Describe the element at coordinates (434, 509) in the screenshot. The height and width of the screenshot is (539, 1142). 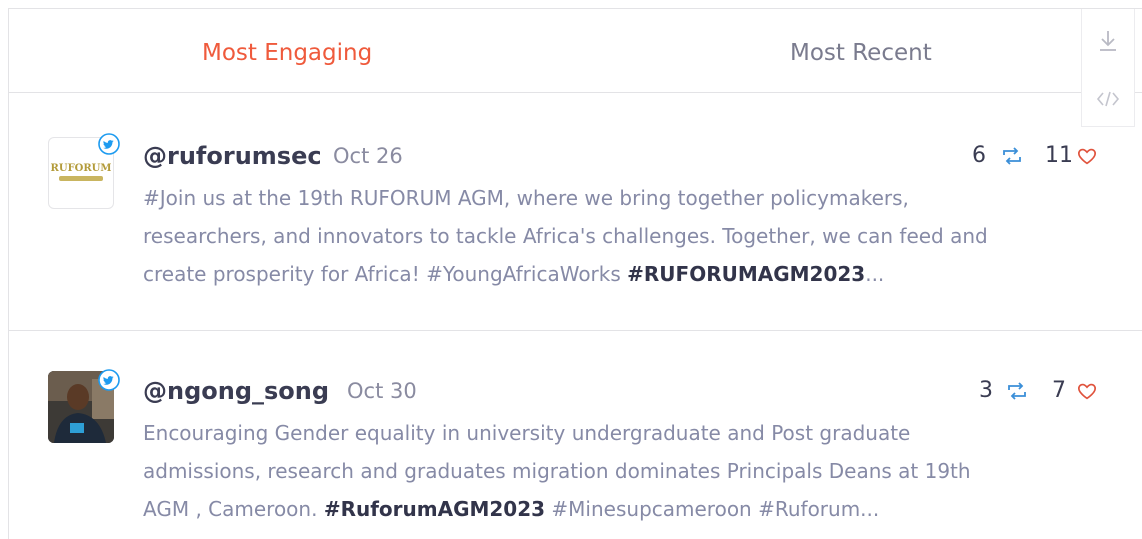
I see `hashtag: #RuforumAGM2023` at that location.